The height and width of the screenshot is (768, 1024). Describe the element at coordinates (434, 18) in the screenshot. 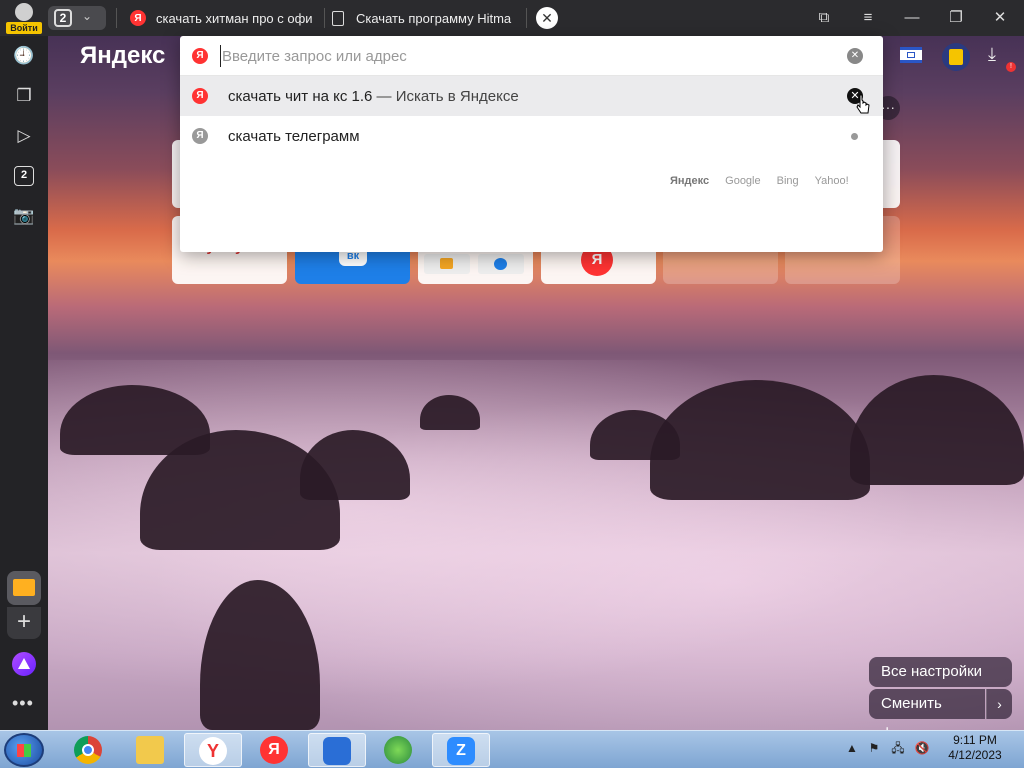

I see `tab-title: Скачать программу Hitma` at that location.